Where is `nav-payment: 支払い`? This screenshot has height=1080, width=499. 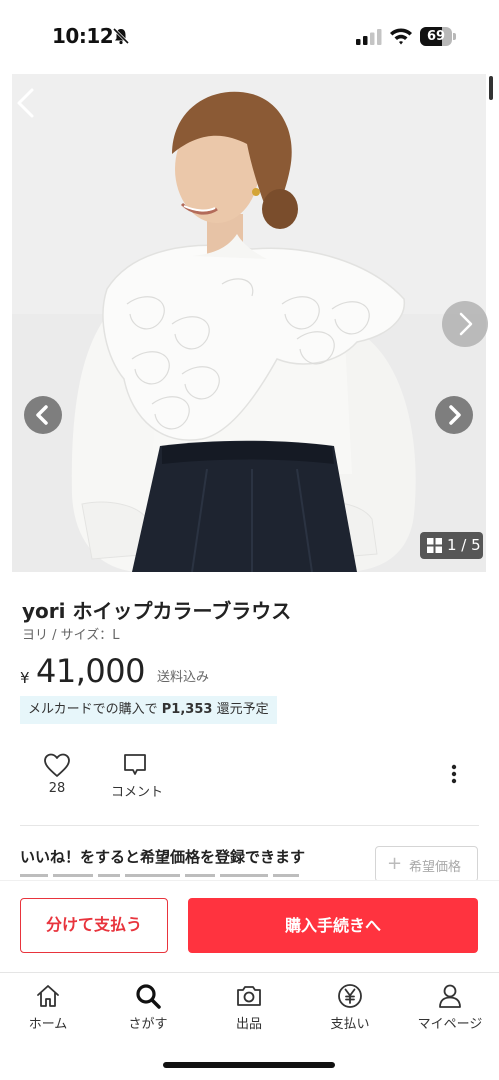
nav-payment: 支払い is located at coordinates (350, 1005).